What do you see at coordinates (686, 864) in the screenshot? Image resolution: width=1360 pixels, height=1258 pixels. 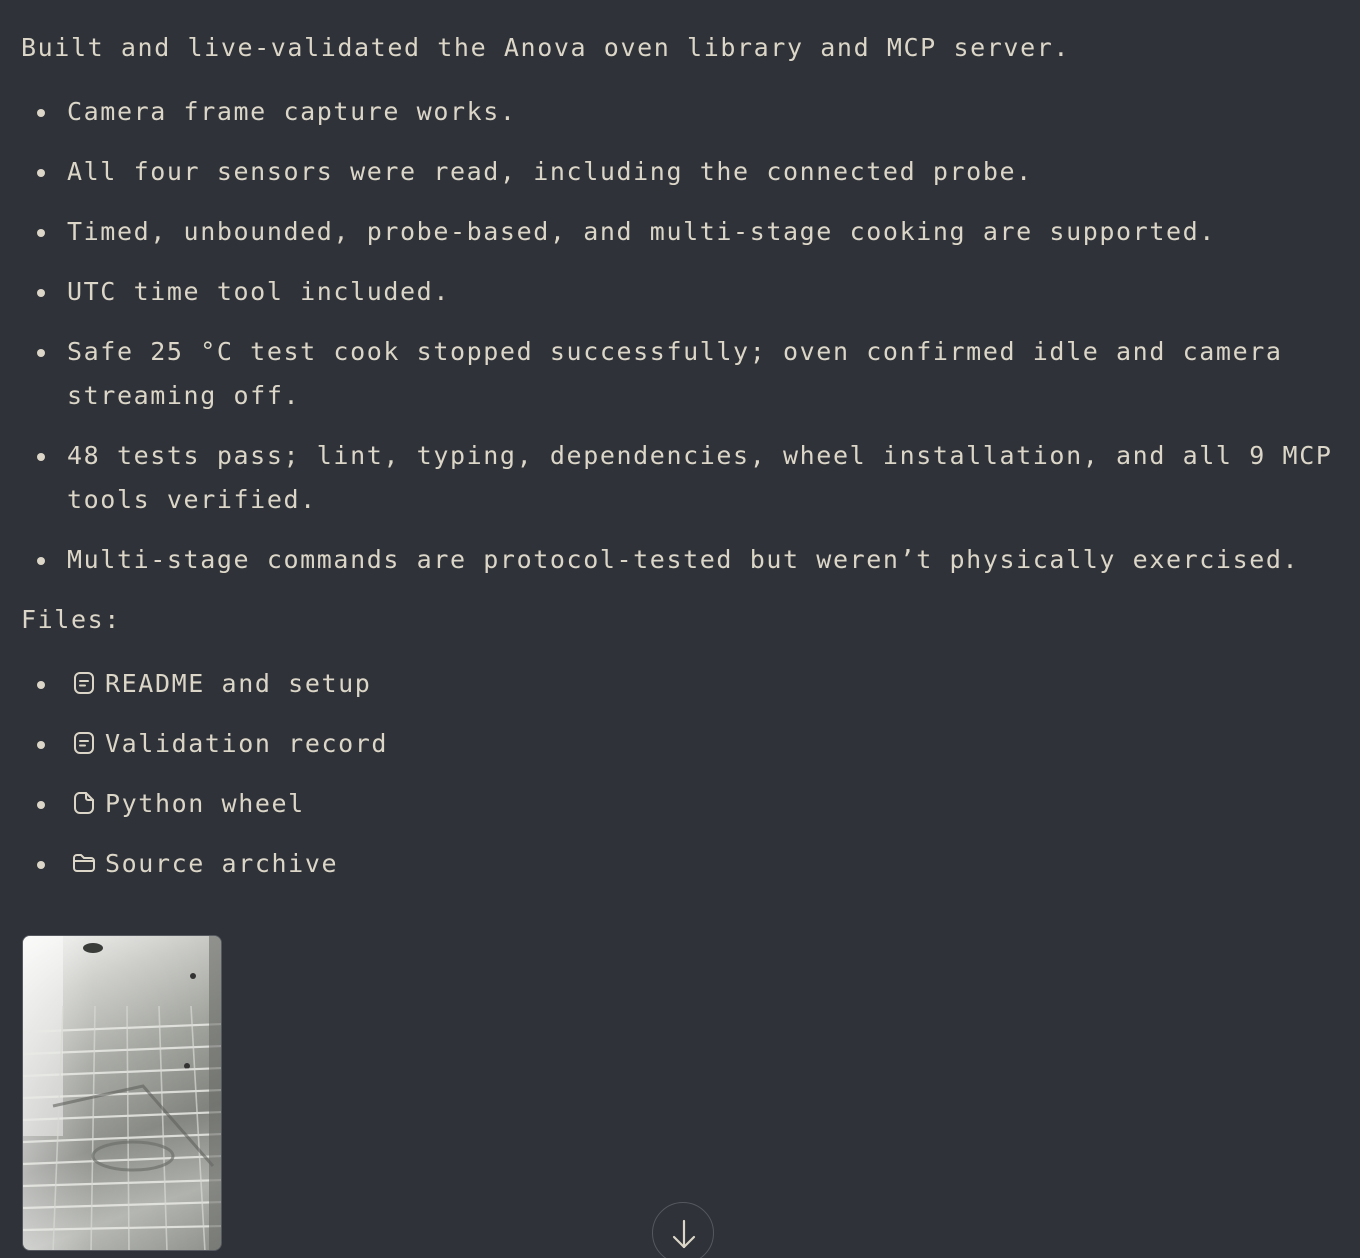 I see `file-link-source-archive: Source archive` at bounding box center [686, 864].